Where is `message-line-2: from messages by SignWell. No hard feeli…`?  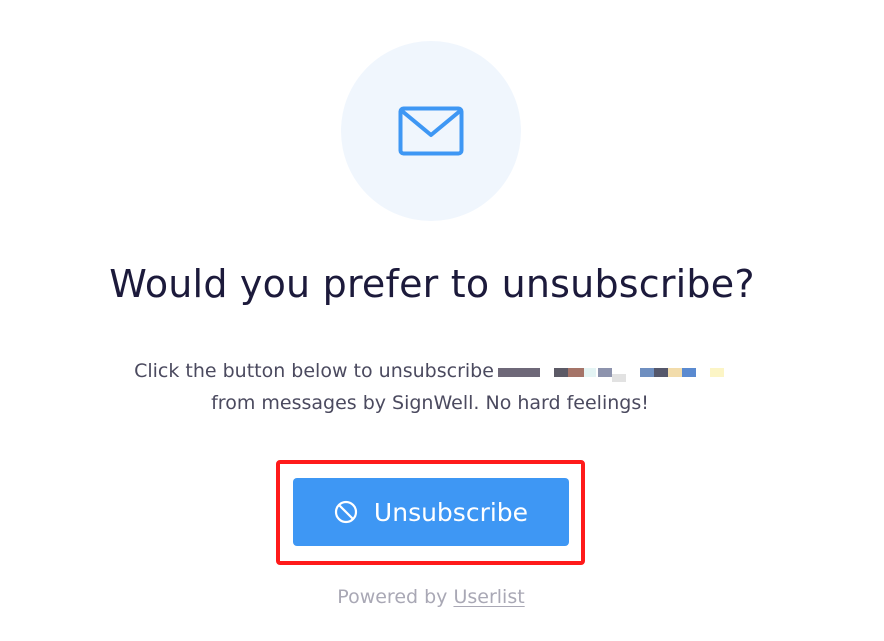 message-line-2: from messages by SignWell. No hard feeli… is located at coordinates (430, 403).